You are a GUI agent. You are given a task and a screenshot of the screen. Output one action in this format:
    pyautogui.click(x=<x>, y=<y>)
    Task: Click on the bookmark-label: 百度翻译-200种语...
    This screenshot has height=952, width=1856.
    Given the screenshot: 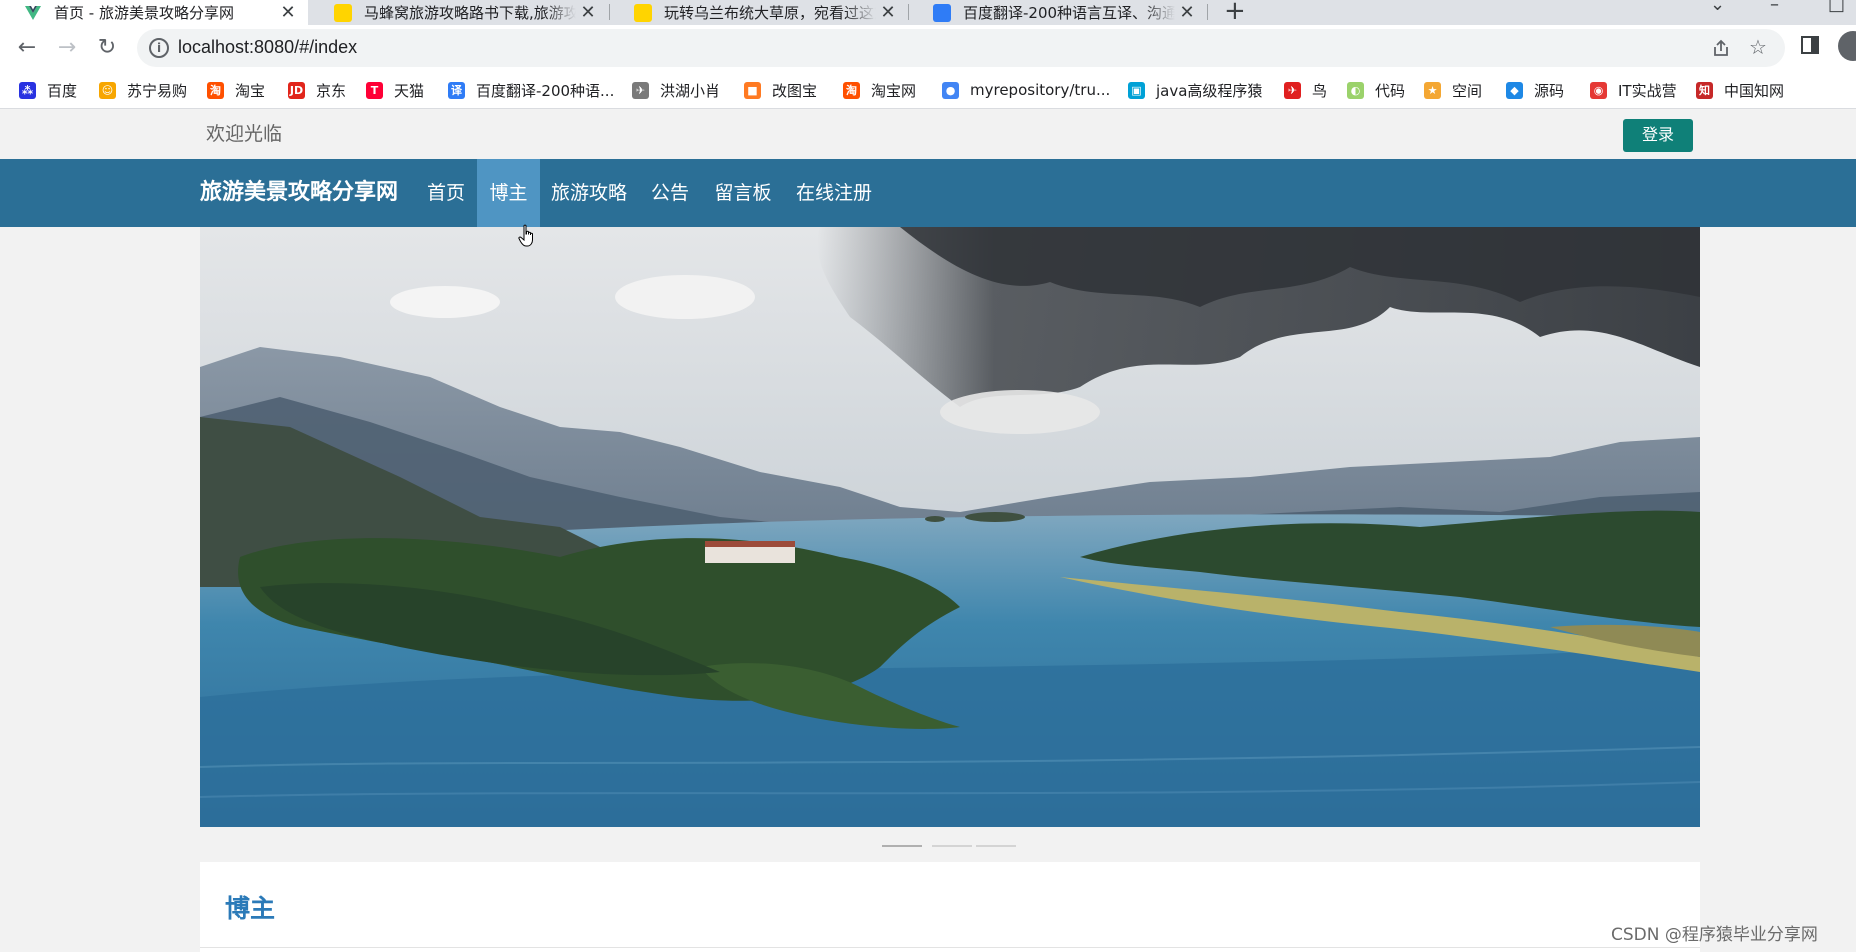 What is the action you would take?
    pyautogui.click(x=545, y=90)
    